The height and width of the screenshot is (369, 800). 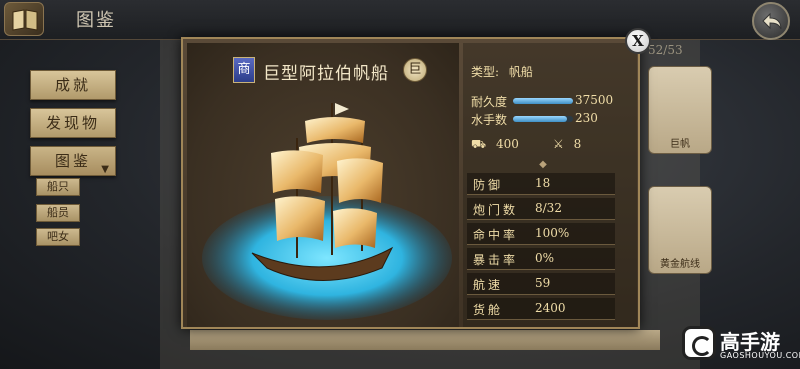 I want to click on menu-label: 图鉴, so click(x=72, y=161).